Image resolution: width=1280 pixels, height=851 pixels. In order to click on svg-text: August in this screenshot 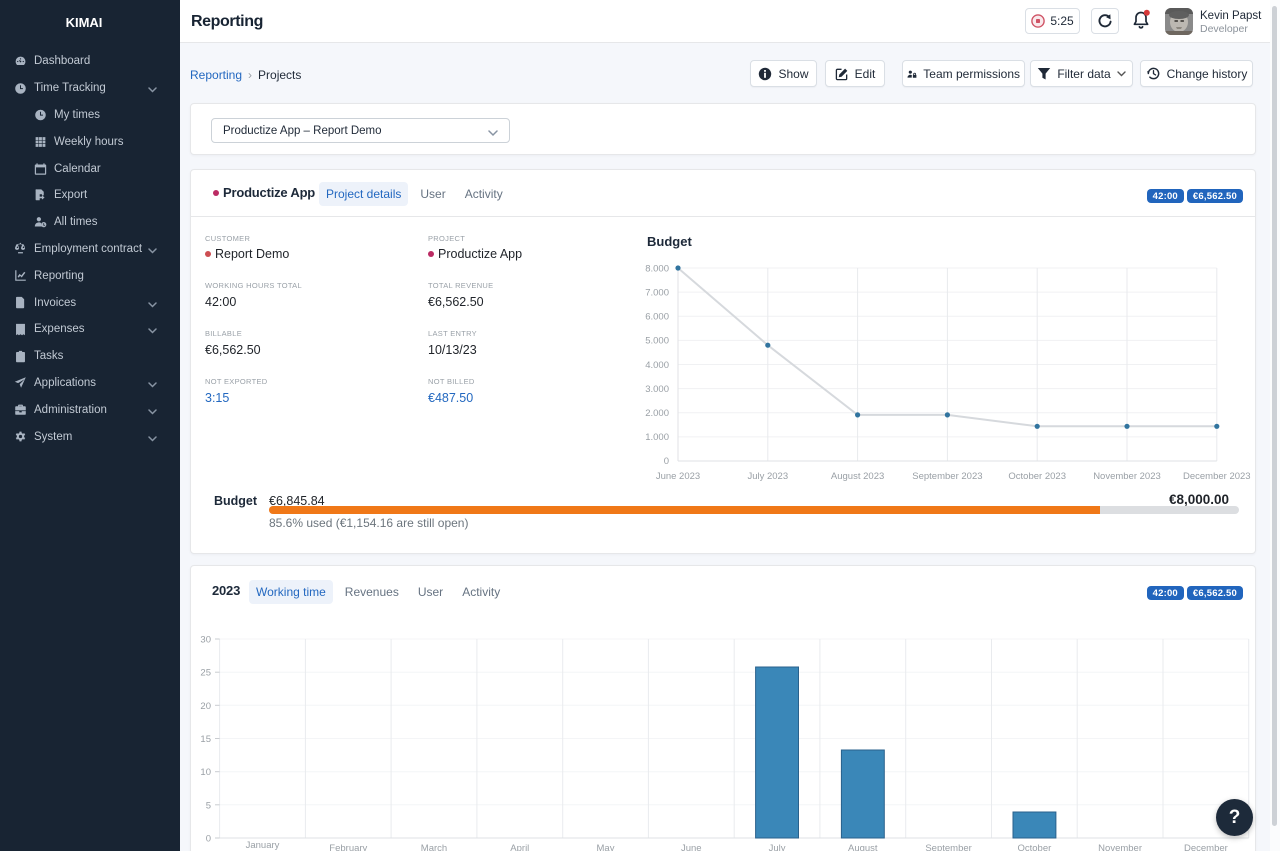, I will do `click(863, 847)`.